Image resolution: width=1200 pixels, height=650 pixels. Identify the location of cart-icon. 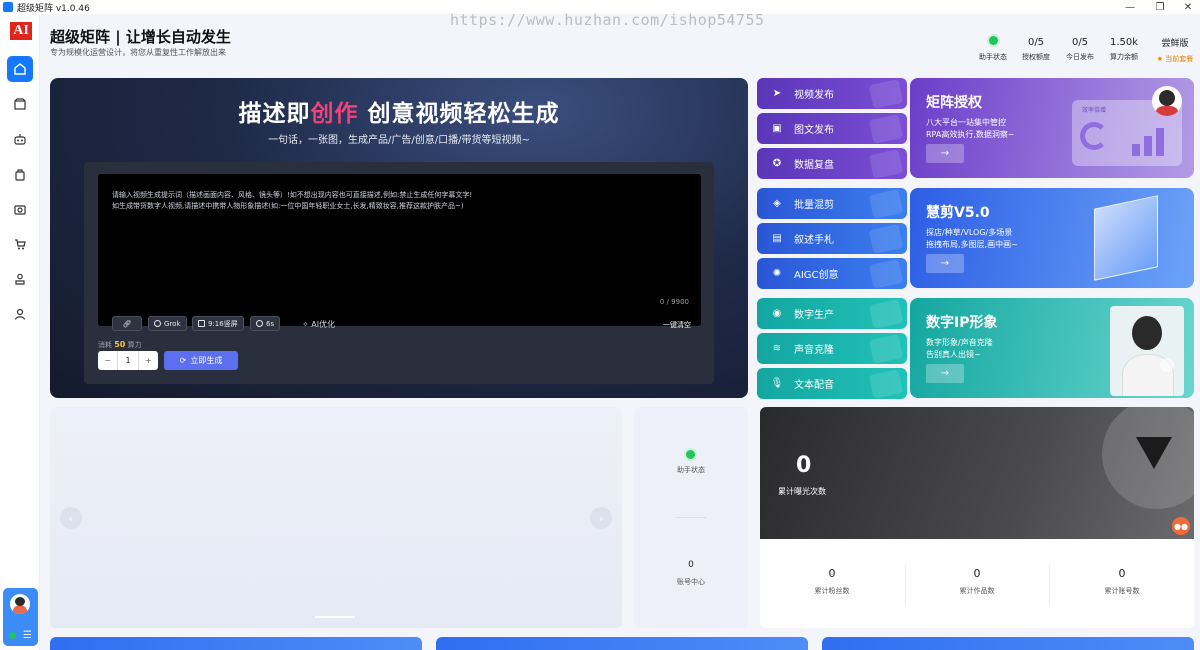
(20, 244).